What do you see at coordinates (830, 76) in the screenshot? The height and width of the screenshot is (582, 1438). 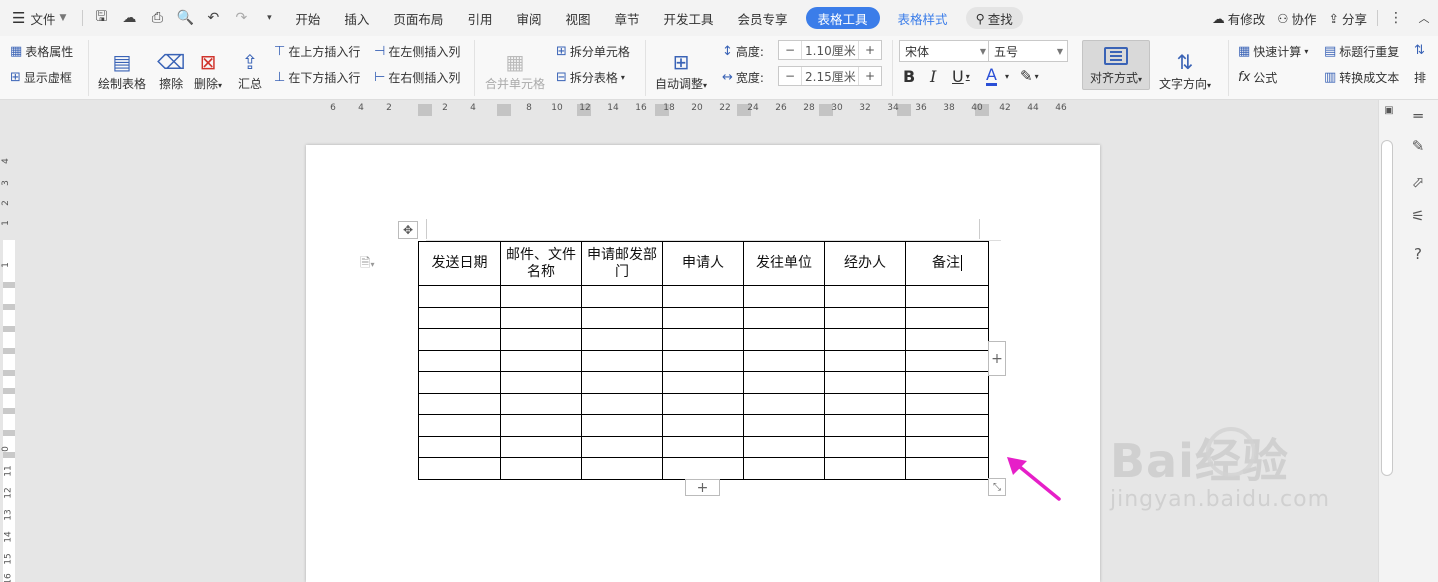 I see `column-width-value: 2.15厘米` at bounding box center [830, 76].